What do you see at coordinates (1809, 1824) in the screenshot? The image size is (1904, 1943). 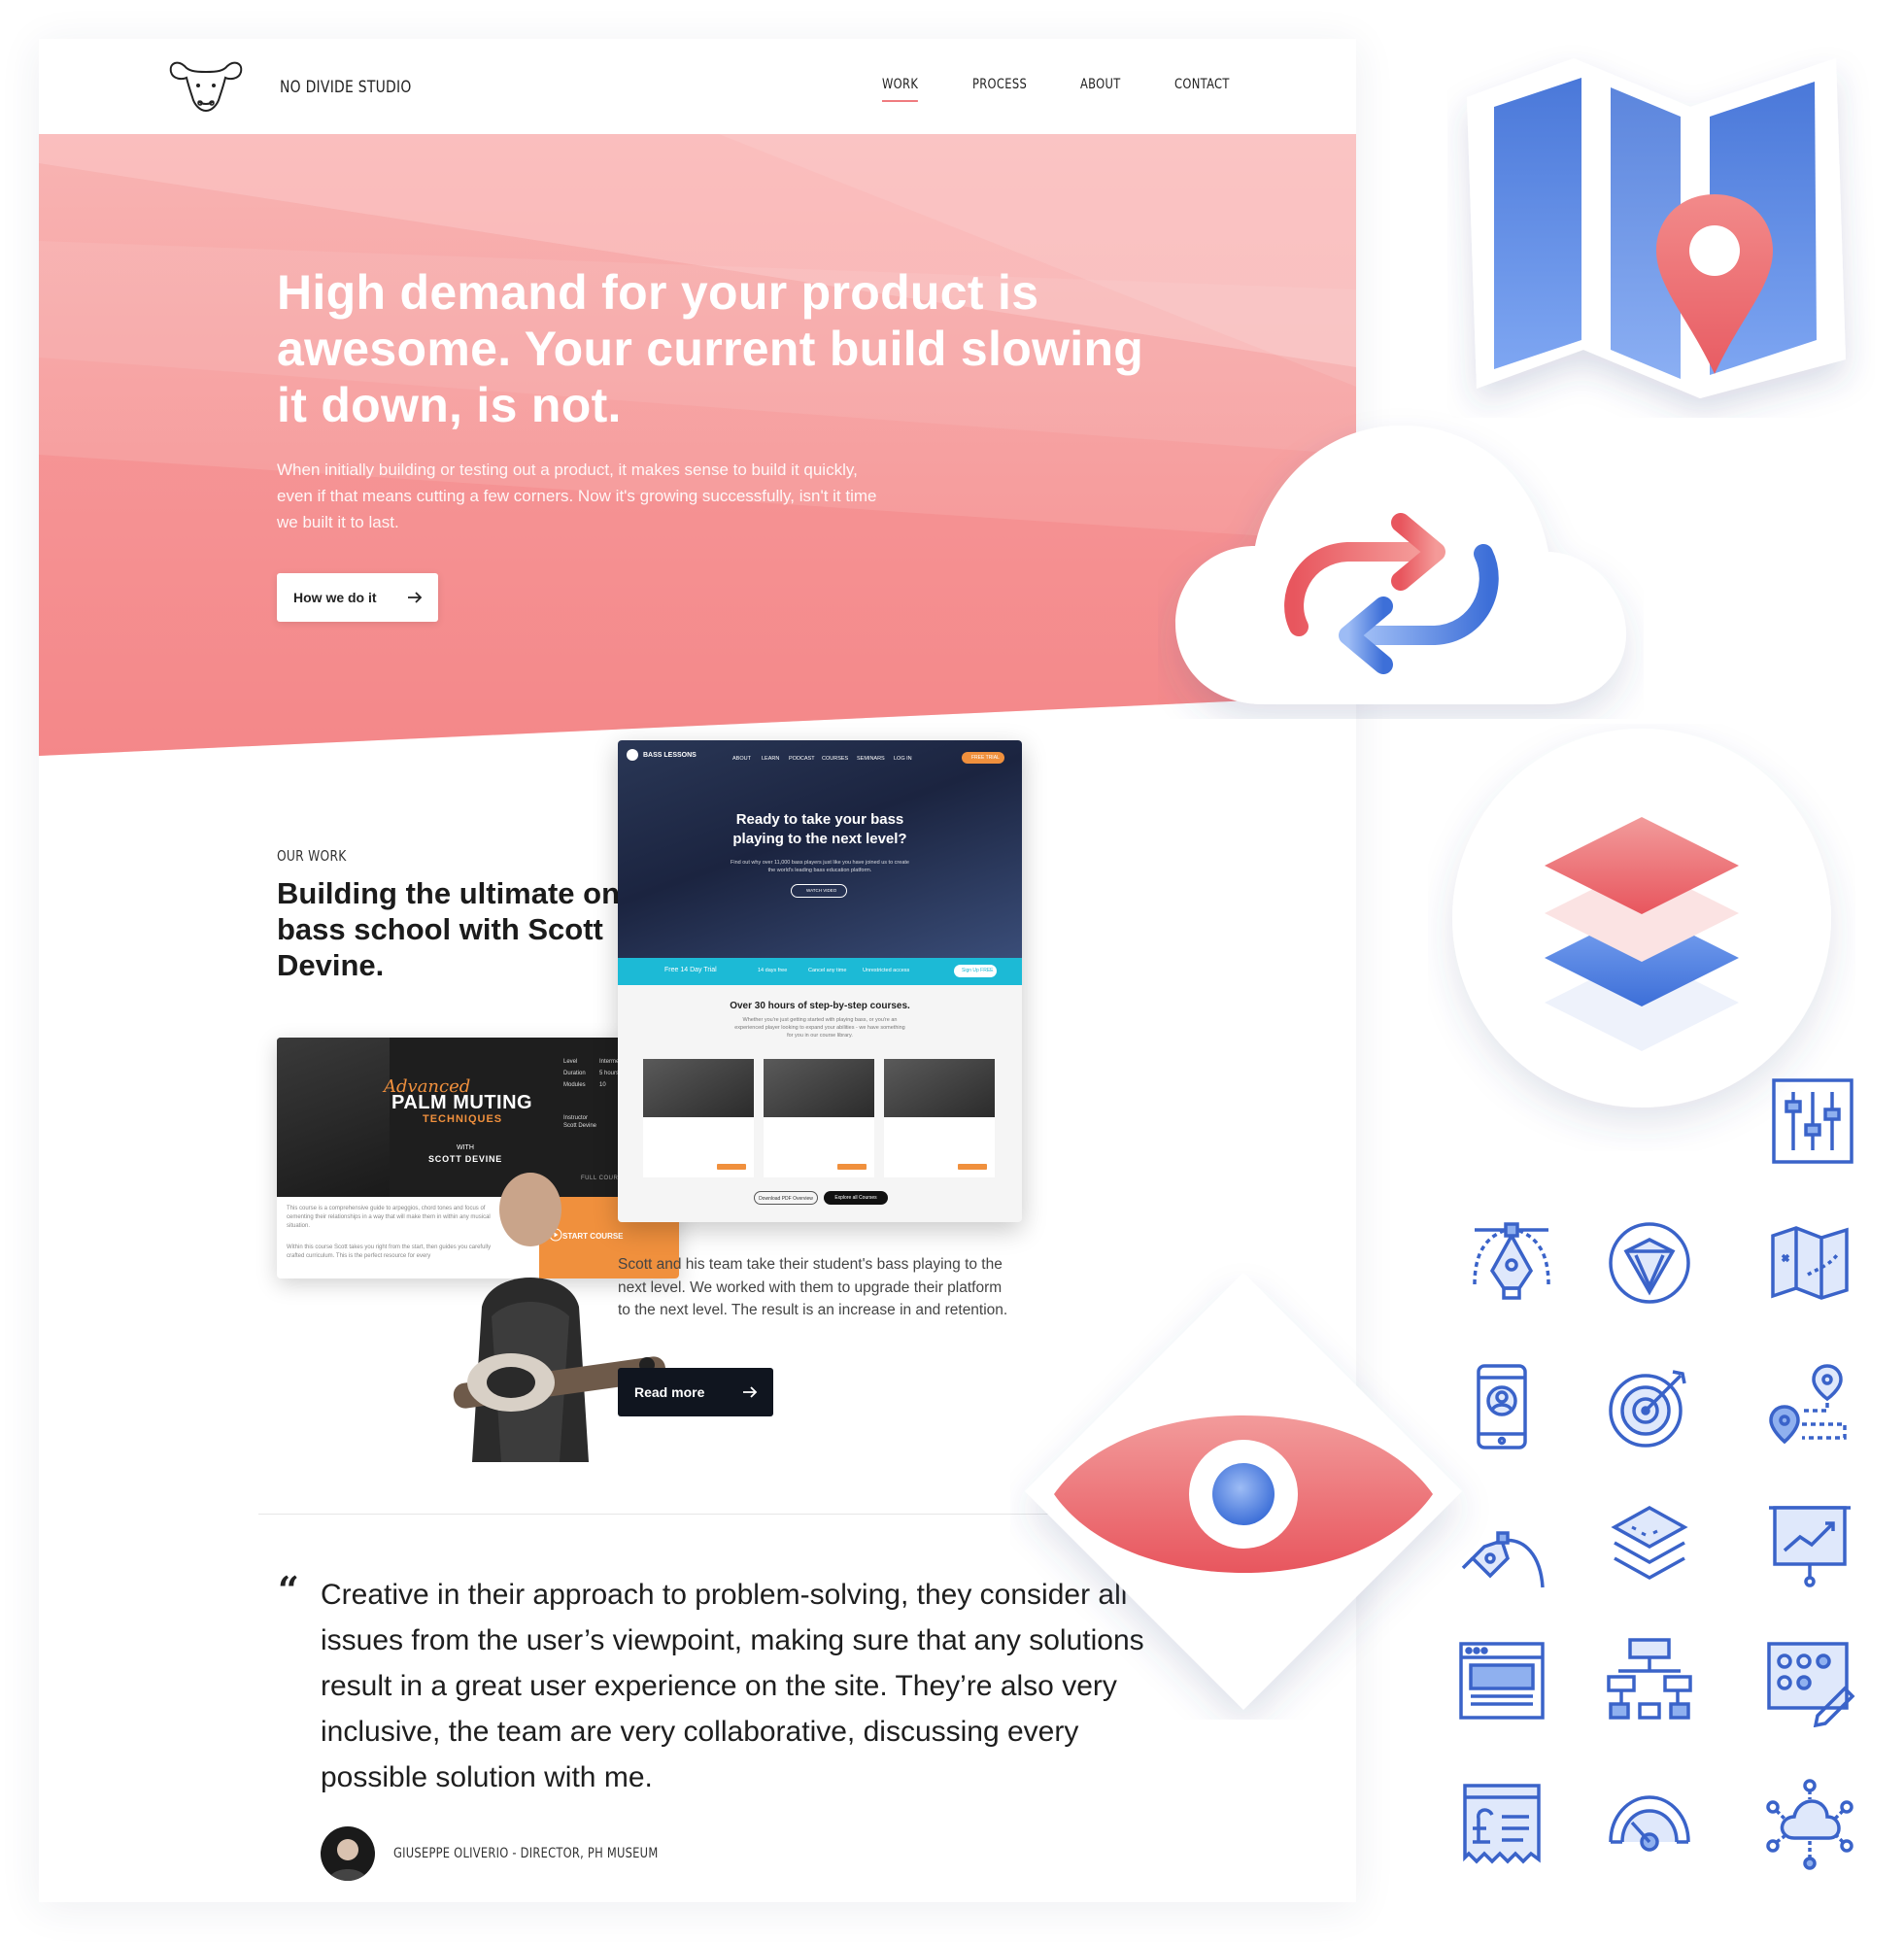 I see `cloud-network-icon` at bounding box center [1809, 1824].